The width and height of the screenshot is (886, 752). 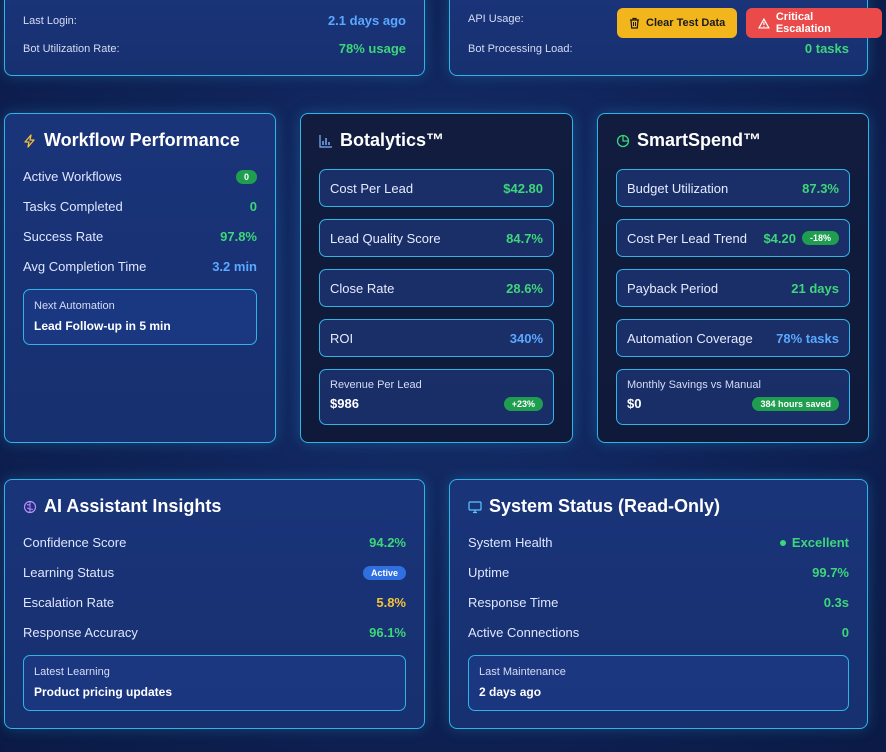 I want to click on last-maintenance-box: Last Maintenance 2 days ago, so click(x=658, y=683).